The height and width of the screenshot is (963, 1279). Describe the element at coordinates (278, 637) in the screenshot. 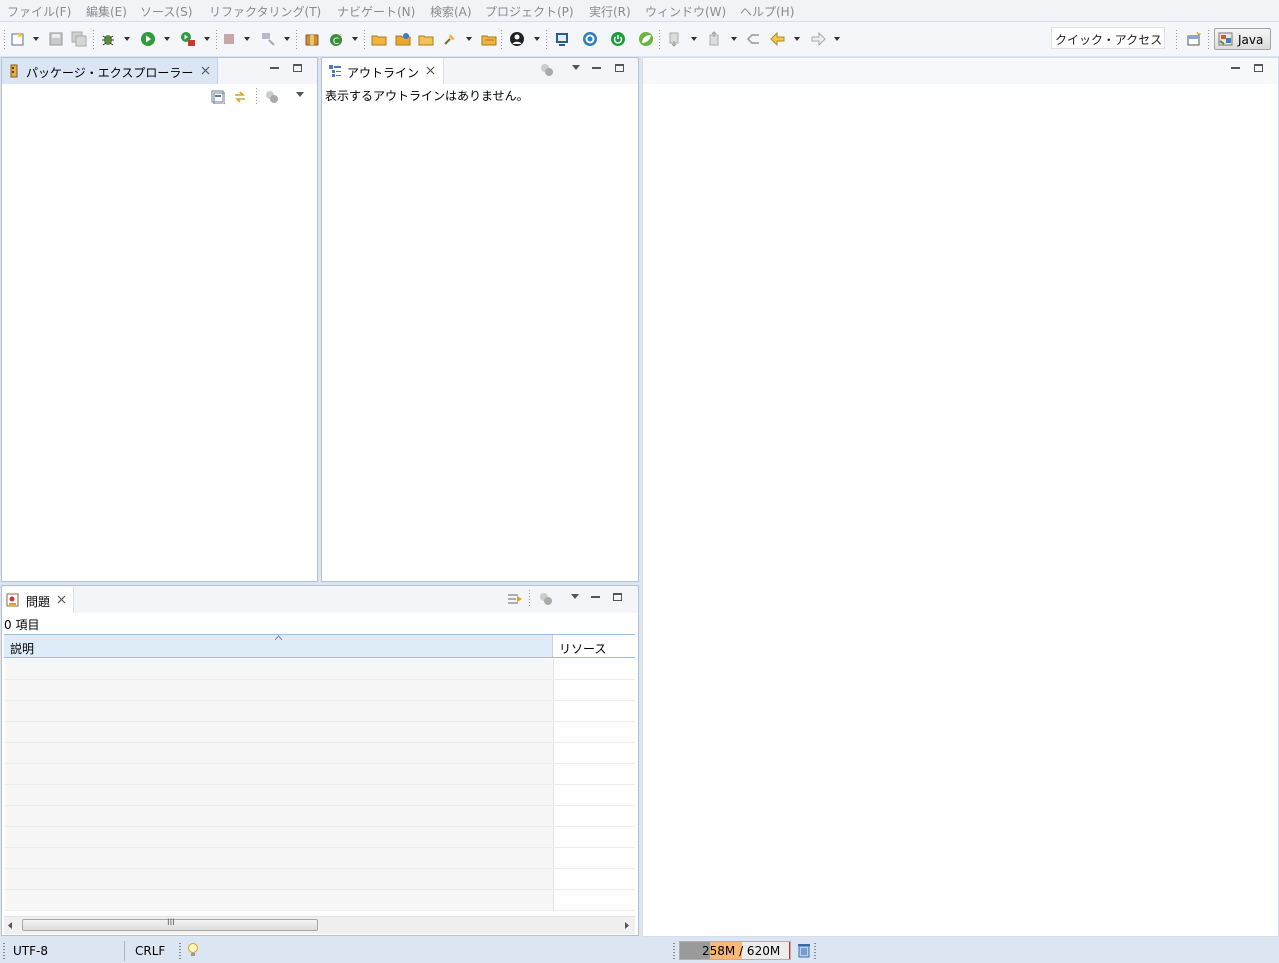

I see `sort-ascending-icon` at that location.